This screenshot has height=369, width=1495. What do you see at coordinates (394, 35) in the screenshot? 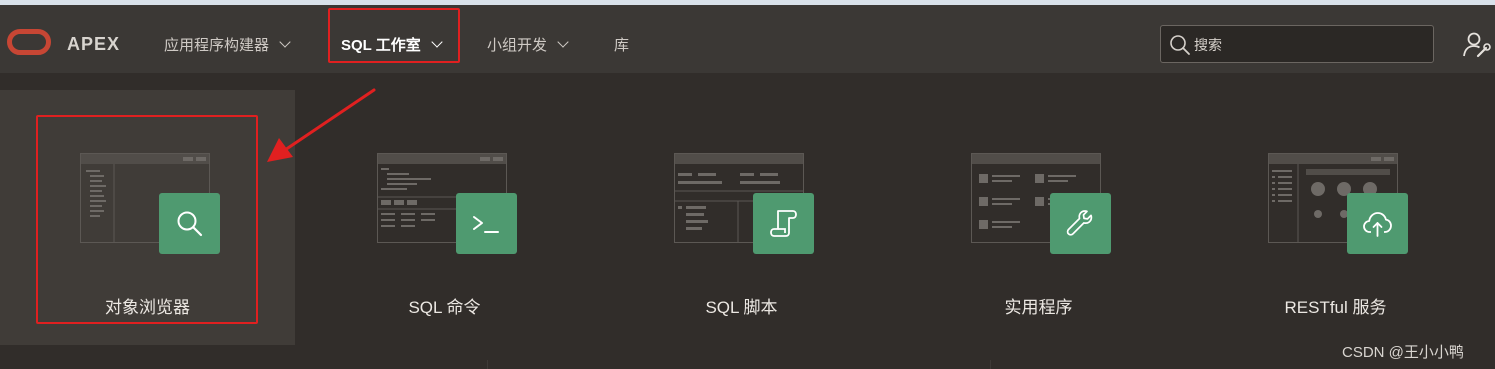
I see `annotation-highlight-sql-workshop` at bounding box center [394, 35].